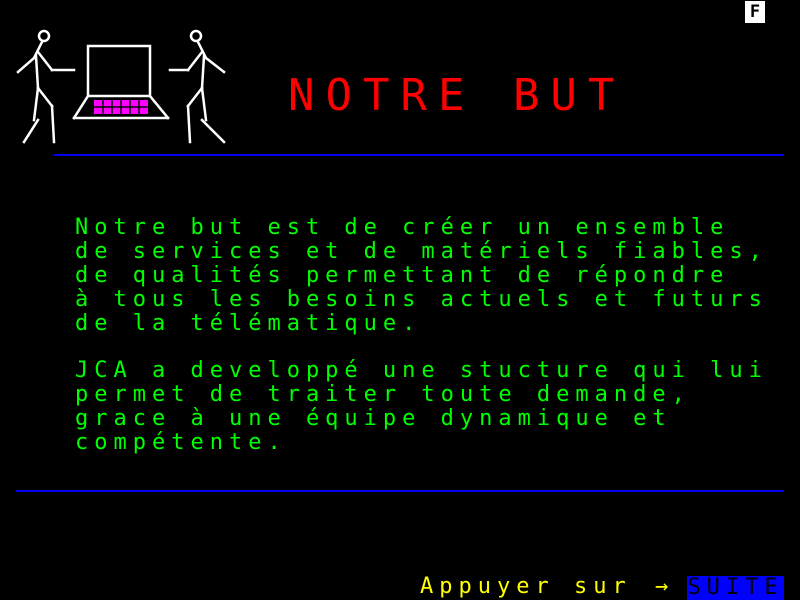 The height and width of the screenshot is (600, 800). I want to click on divider-top, so click(419, 155).